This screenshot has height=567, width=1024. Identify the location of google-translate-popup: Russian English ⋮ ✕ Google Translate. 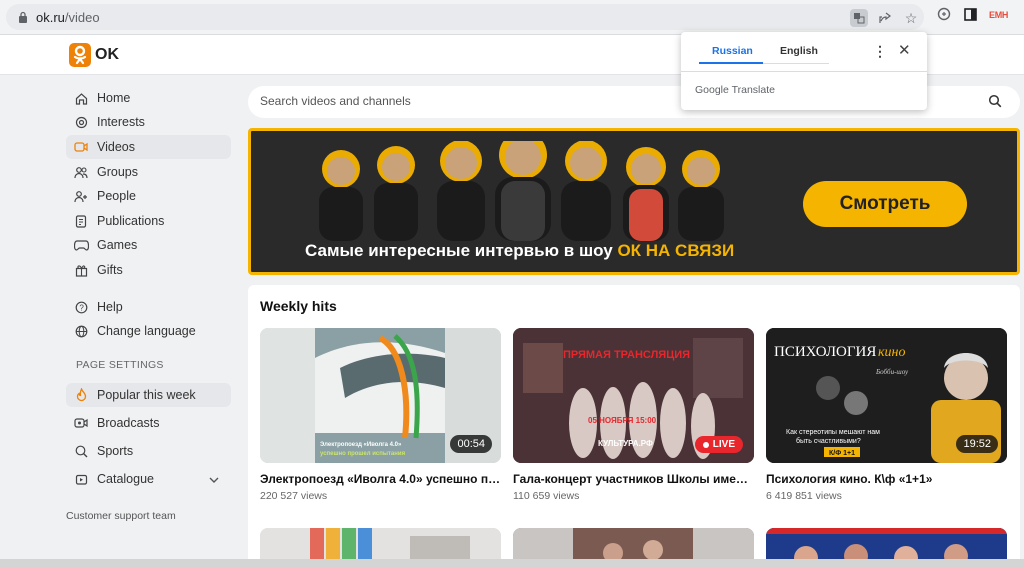
(804, 71).